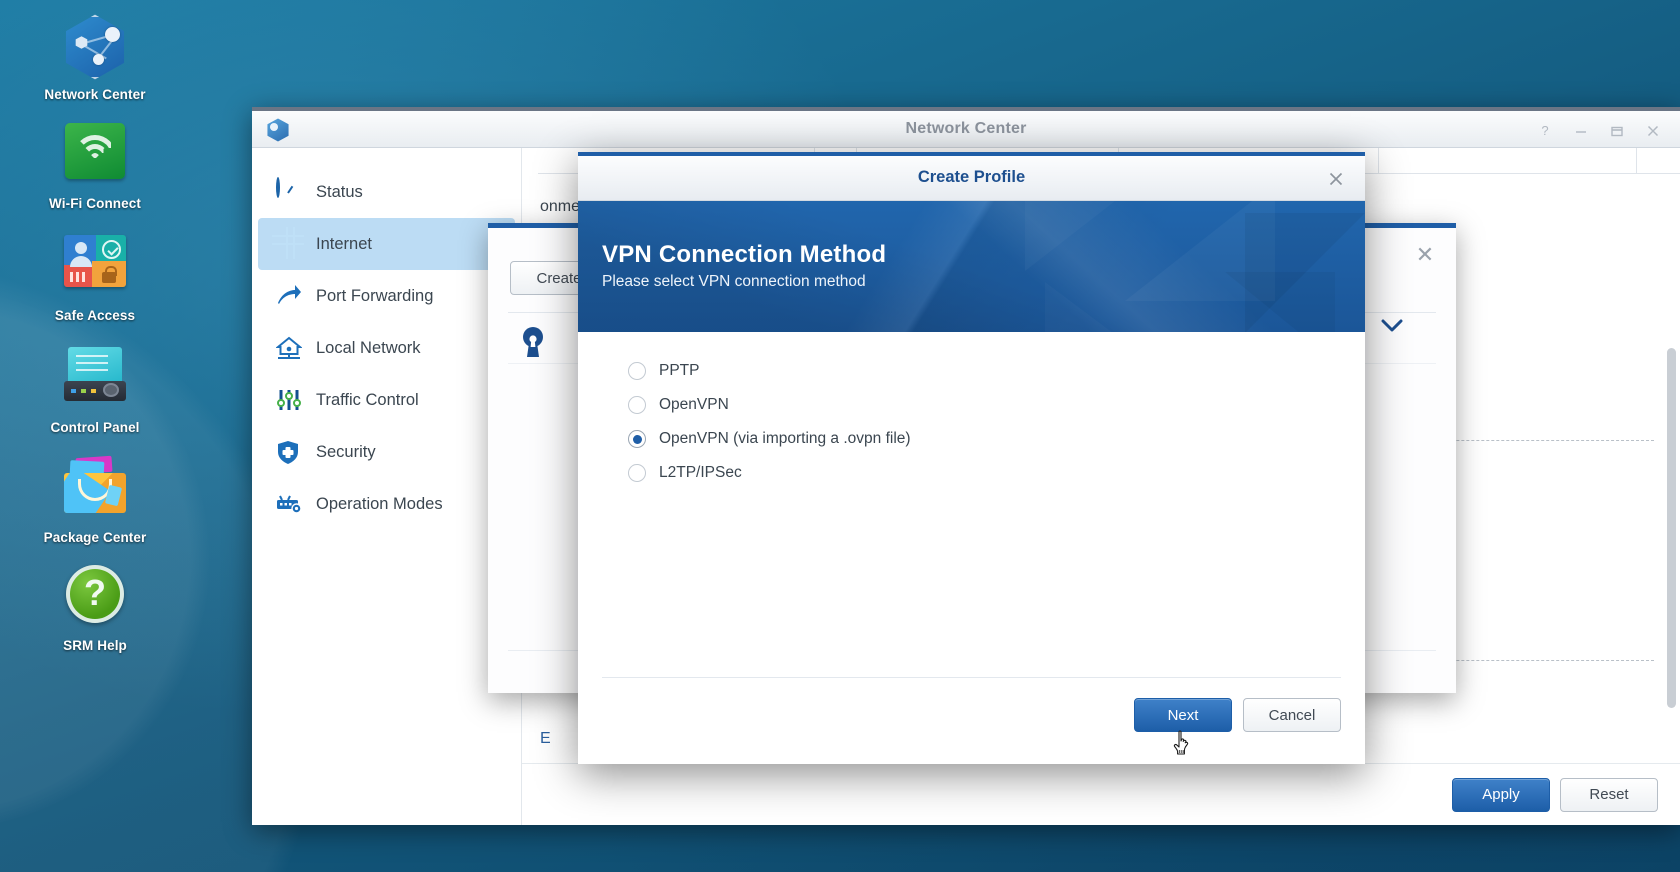 The image size is (1680, 872). I want to click on banner-heading: VPN Connection Method, so click(744, 254).